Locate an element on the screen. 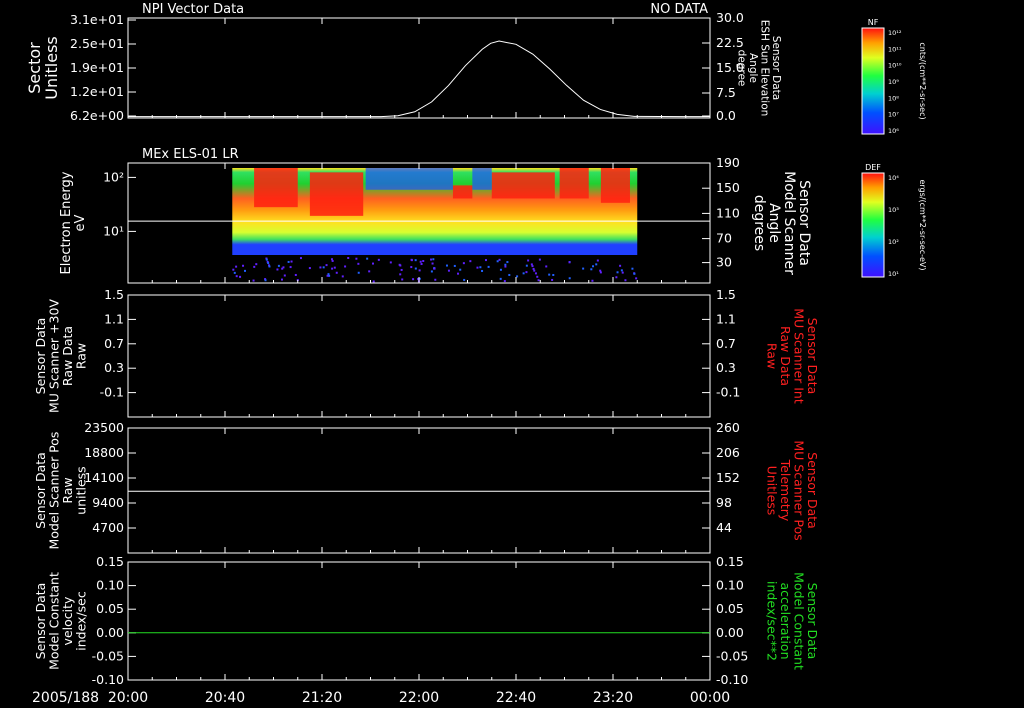 Image resolution: width=1024 pixels, height=708 pixels. colorbar-tick-label: 10⁹ is located at coordinates (893, 82).